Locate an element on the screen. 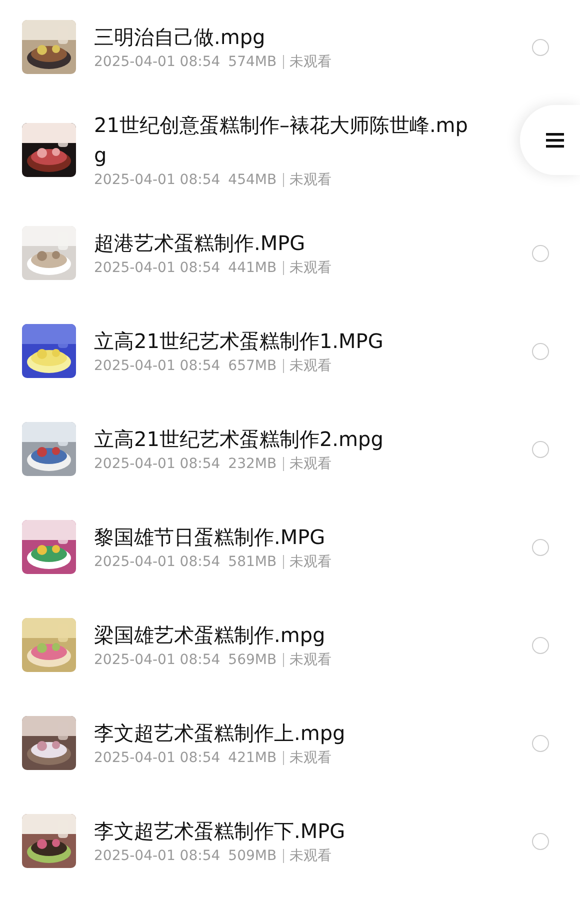 This screenshot has height=923, width=580. file-size: 454MB is located at coordinates (252, 180).